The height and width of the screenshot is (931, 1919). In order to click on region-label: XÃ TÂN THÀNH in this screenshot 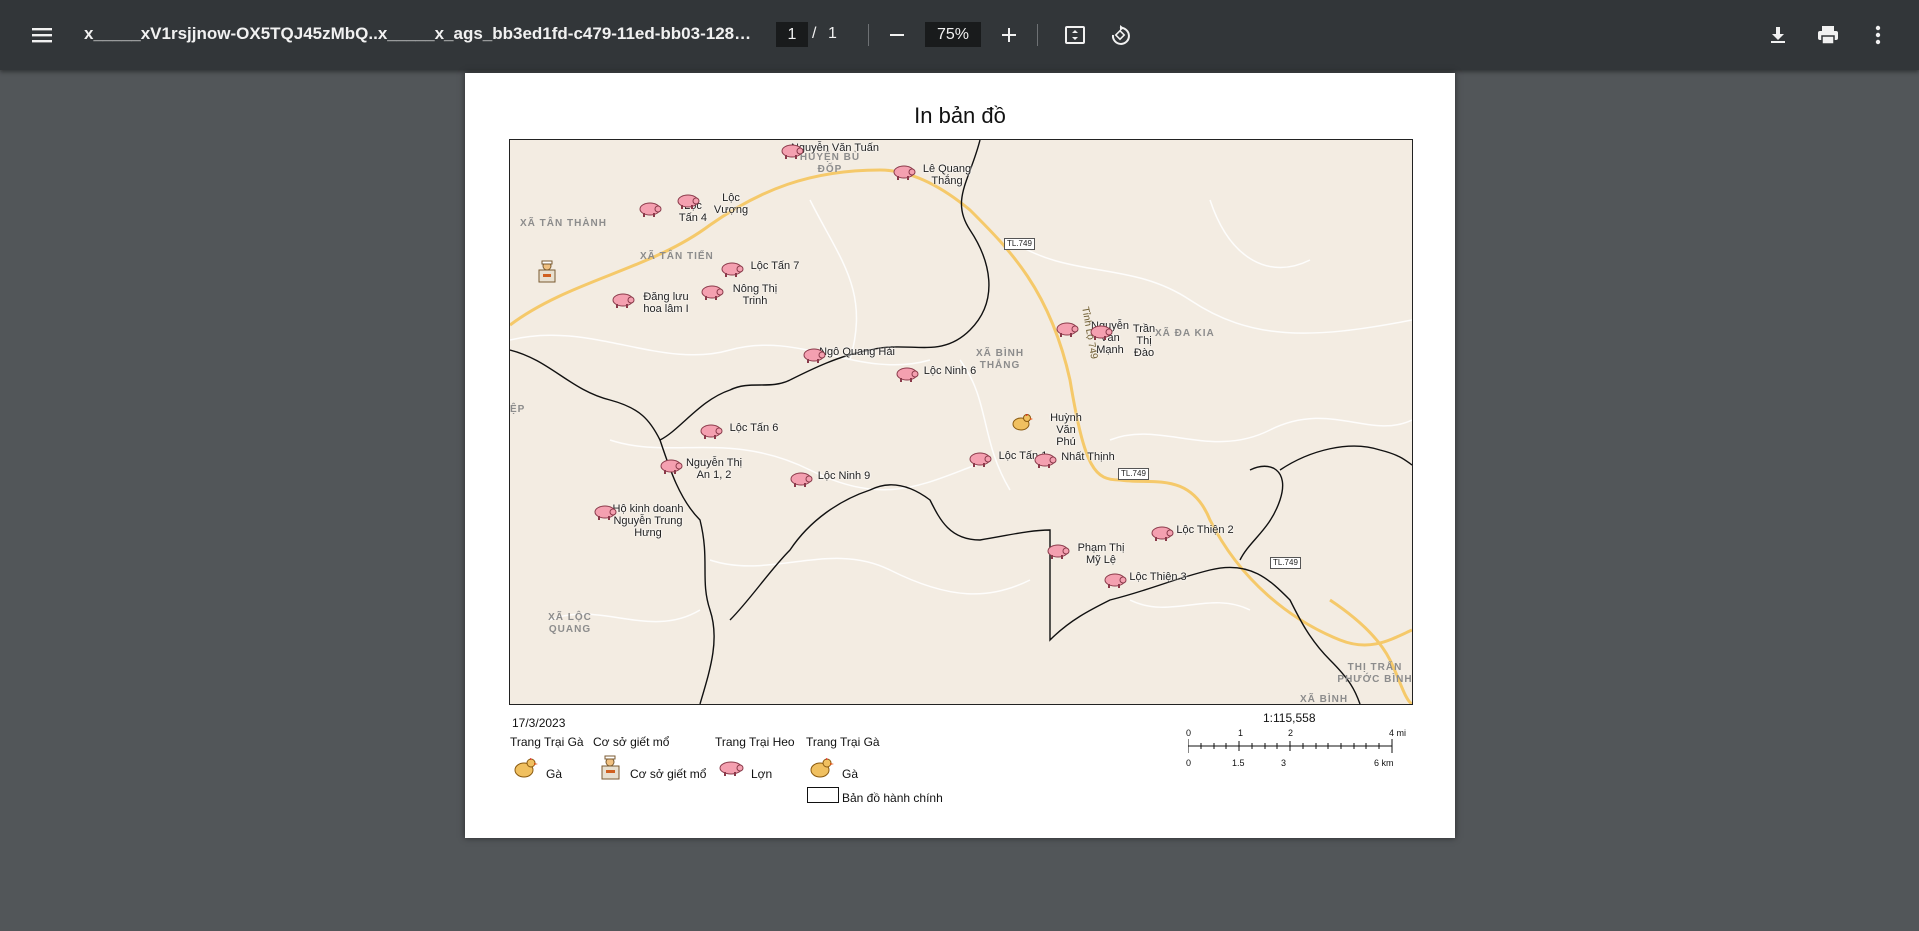, I will do `click(563, 223)`.